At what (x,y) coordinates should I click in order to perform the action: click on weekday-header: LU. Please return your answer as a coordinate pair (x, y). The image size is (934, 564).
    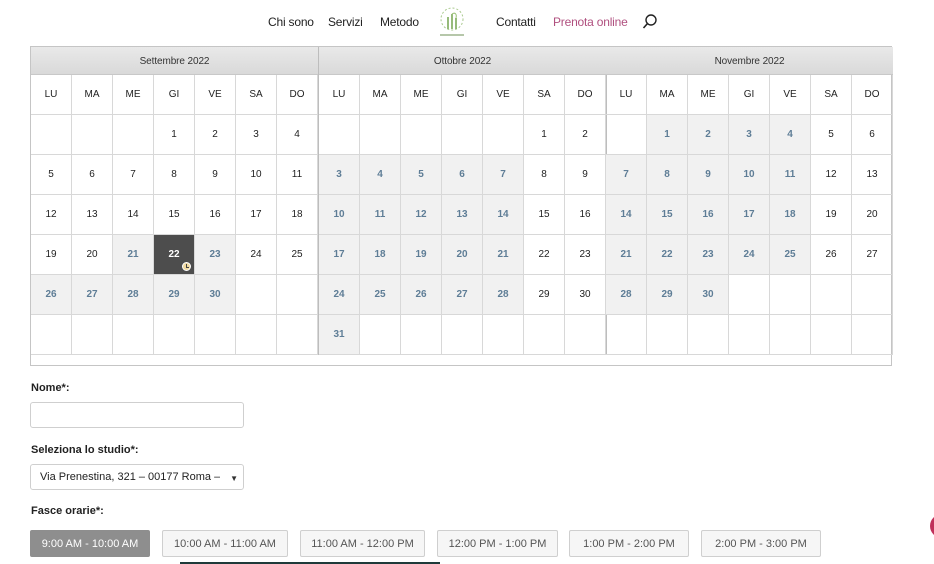
    Looking at the image, I should click on (339, 95).